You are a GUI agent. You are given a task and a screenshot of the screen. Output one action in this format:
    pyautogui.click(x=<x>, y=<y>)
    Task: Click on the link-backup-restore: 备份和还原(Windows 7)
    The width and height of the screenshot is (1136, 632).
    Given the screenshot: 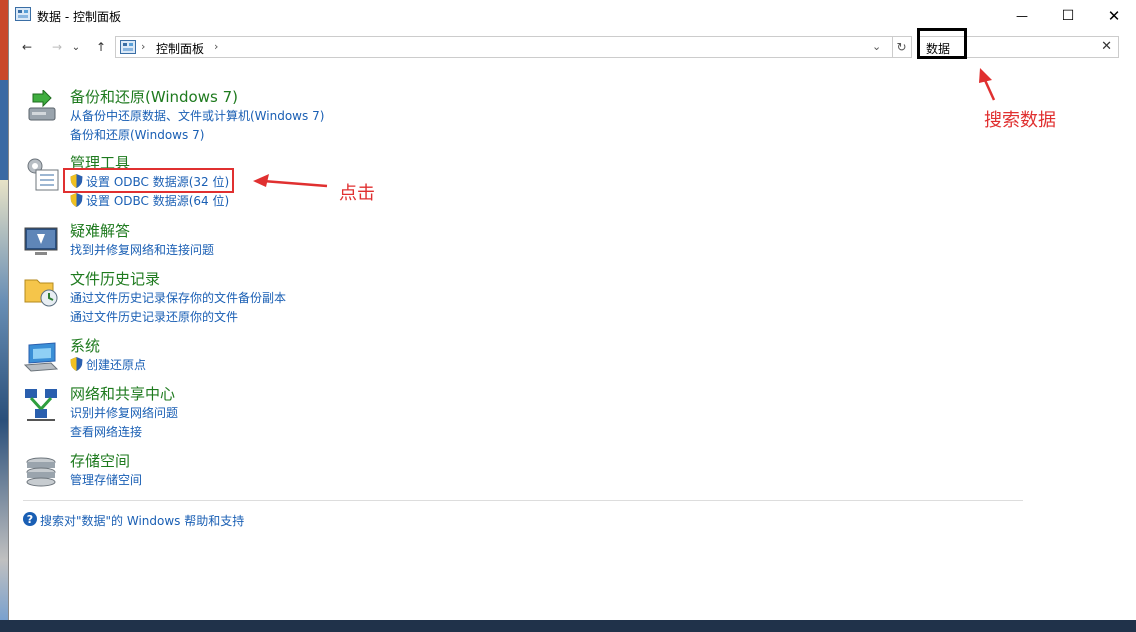 What is the action you would take?
    pyautogui.click(x=137, y=134)
    